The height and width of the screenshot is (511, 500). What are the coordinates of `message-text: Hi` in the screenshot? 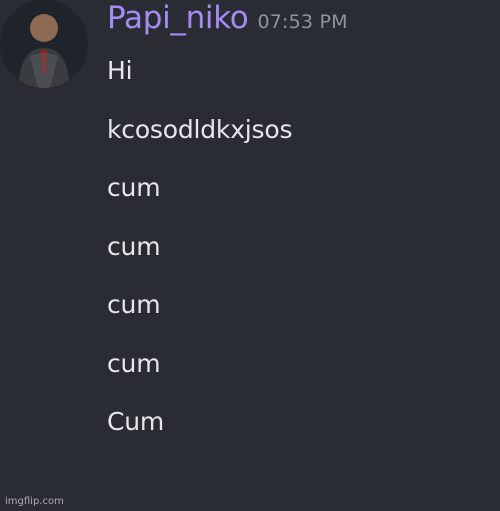 It's located at (120, 70).